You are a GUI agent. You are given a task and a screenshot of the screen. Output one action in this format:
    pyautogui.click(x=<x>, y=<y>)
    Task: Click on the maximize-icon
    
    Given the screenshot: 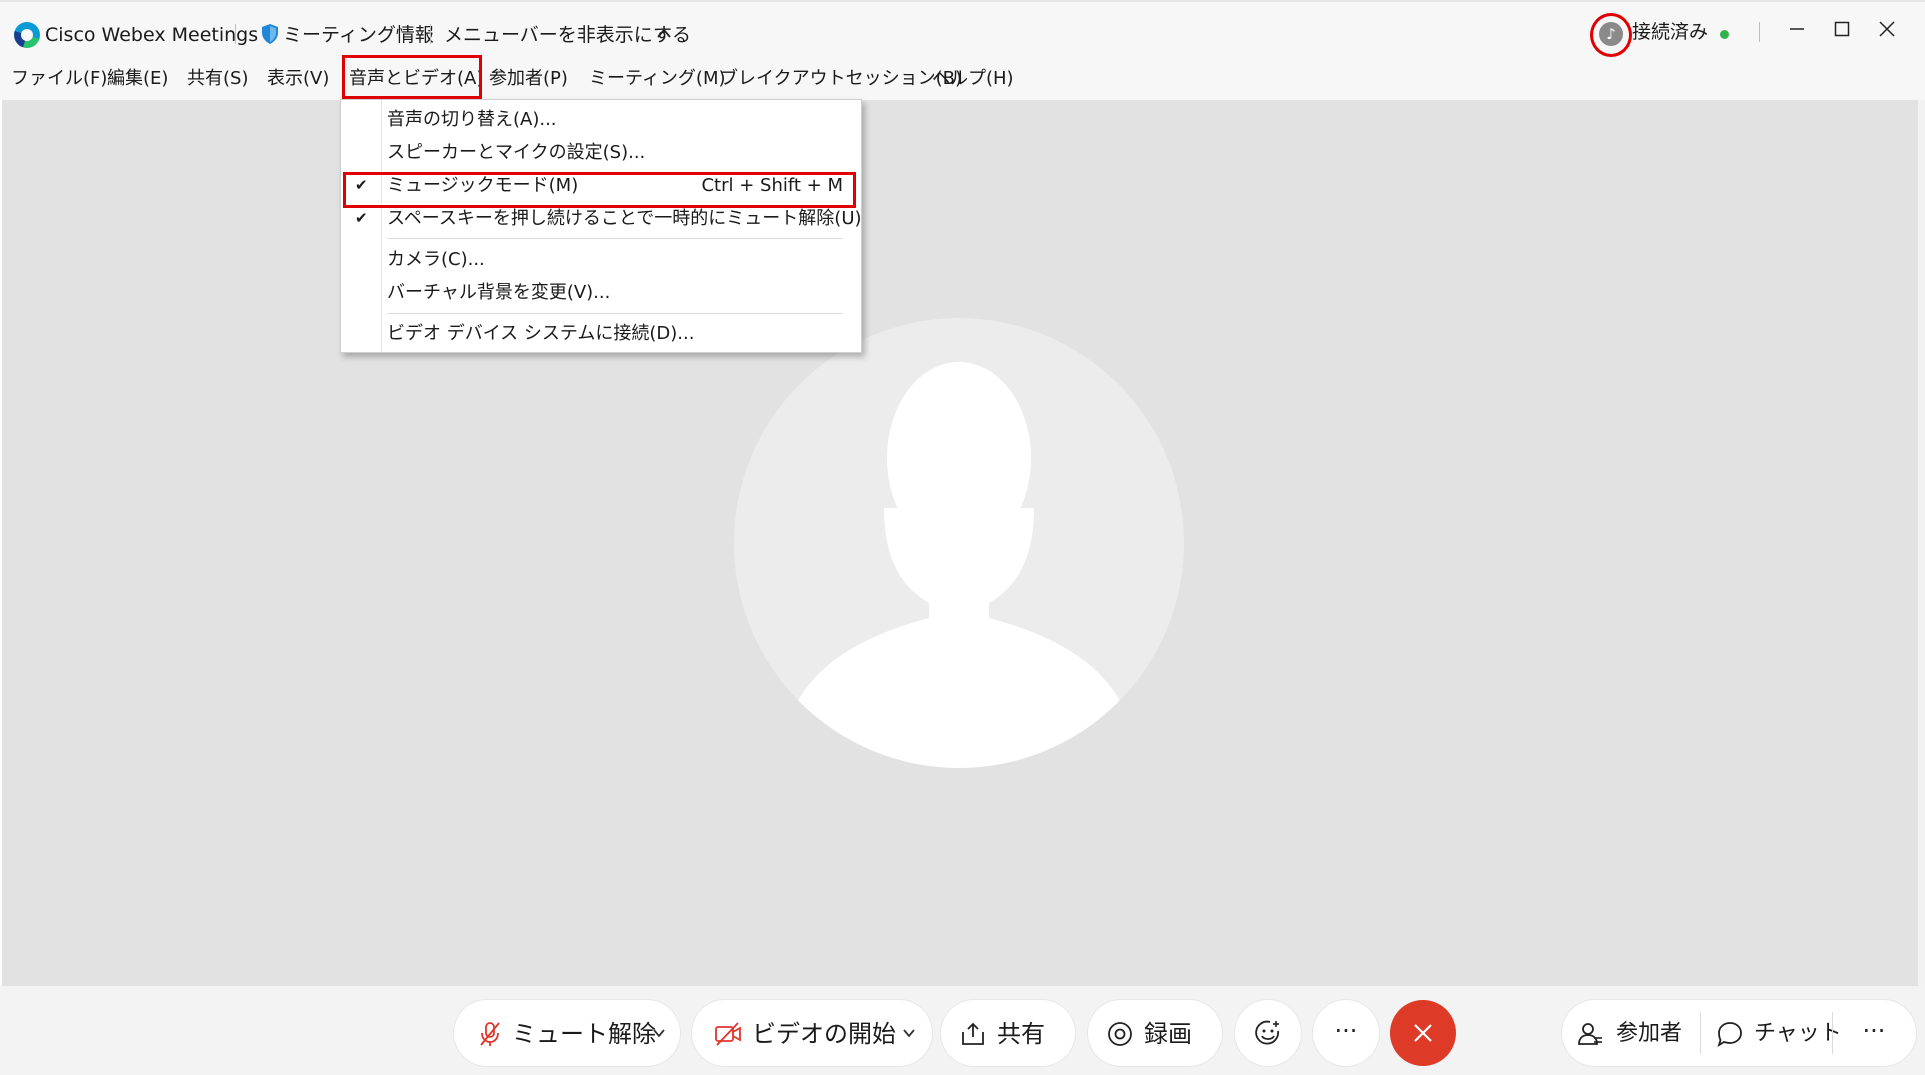 What is the action you would take?
    pyautogui.click(x=1842, y=31)
    